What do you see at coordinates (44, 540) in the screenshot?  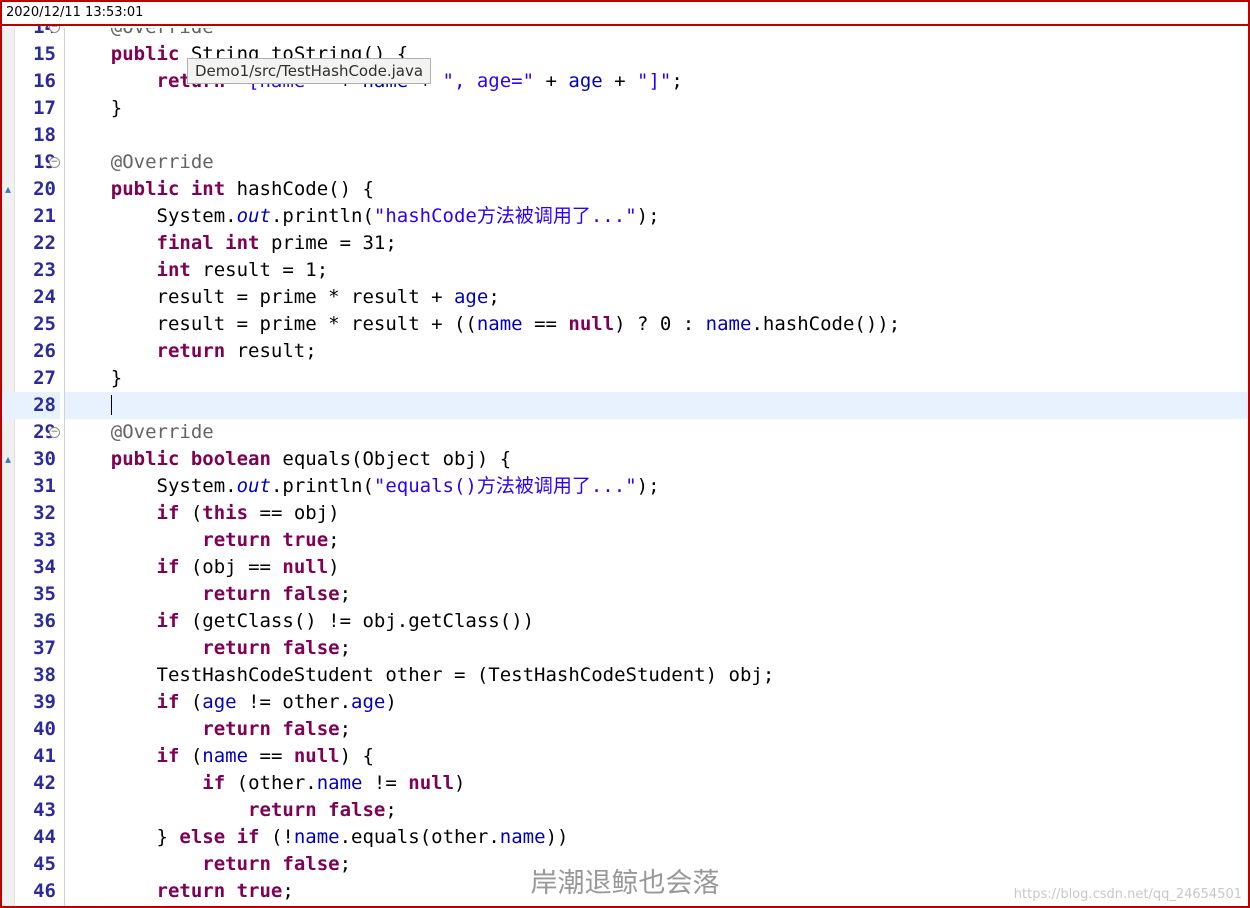 I see `line-number: 33` at bounding box center [44, 540].